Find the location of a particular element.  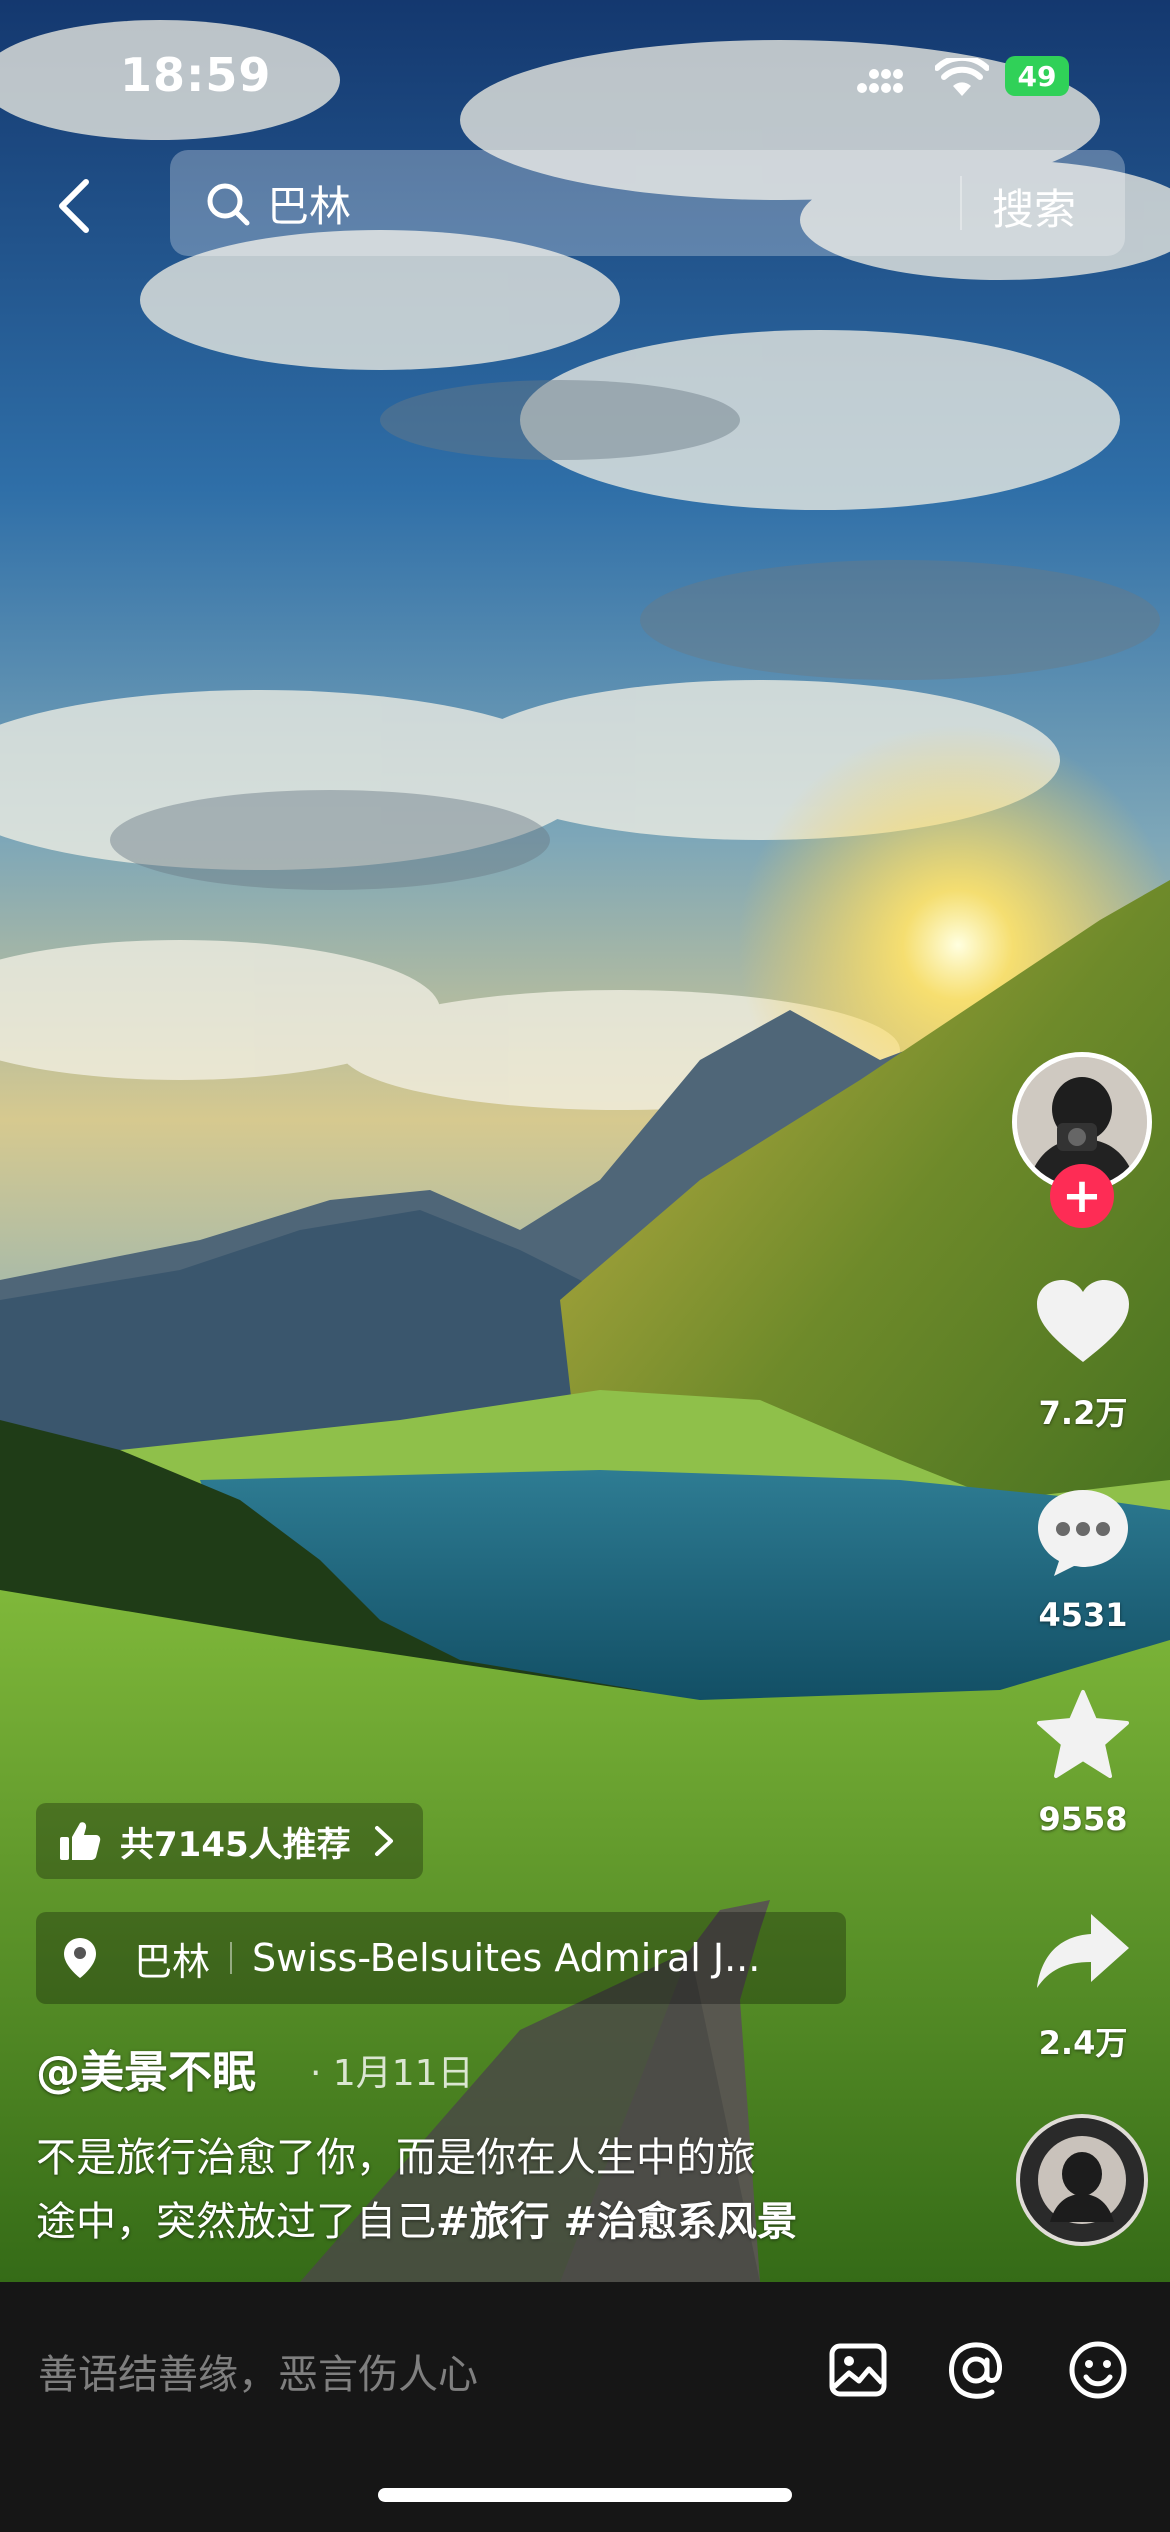

like-button is located at coordinates (1083, 1322).